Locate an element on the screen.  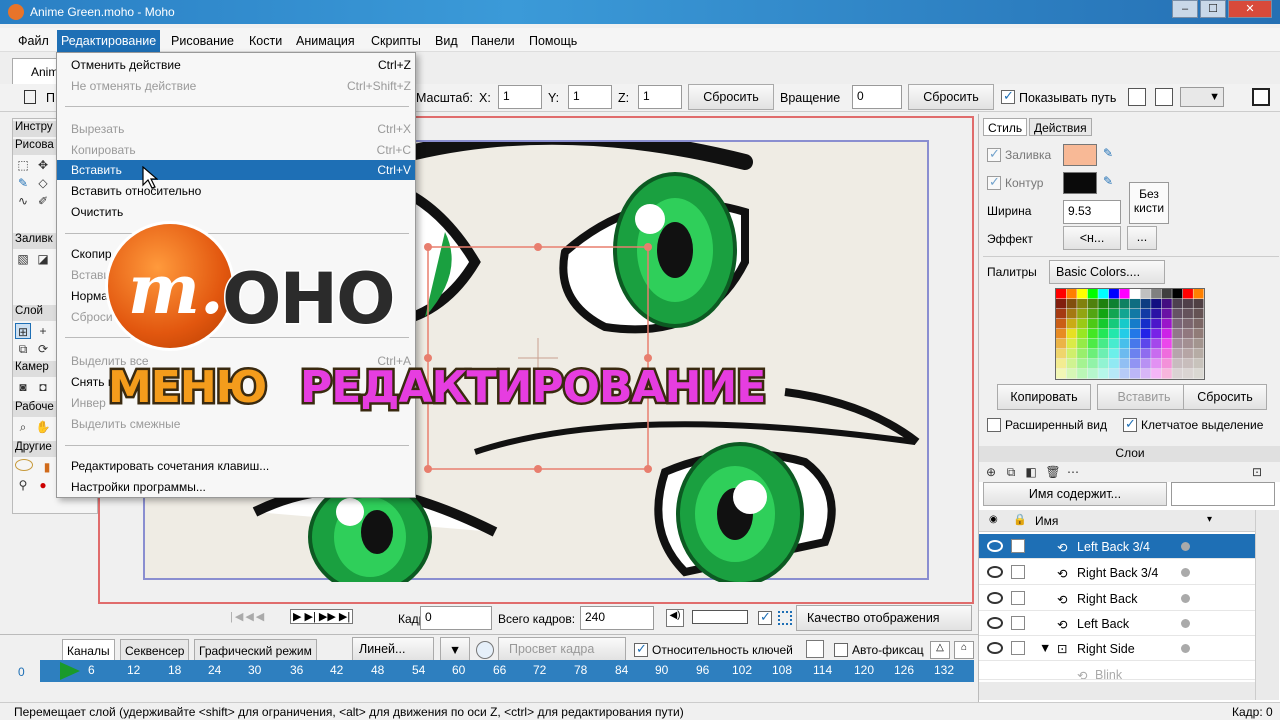
keys-icon is located at coordinates (815, 649).